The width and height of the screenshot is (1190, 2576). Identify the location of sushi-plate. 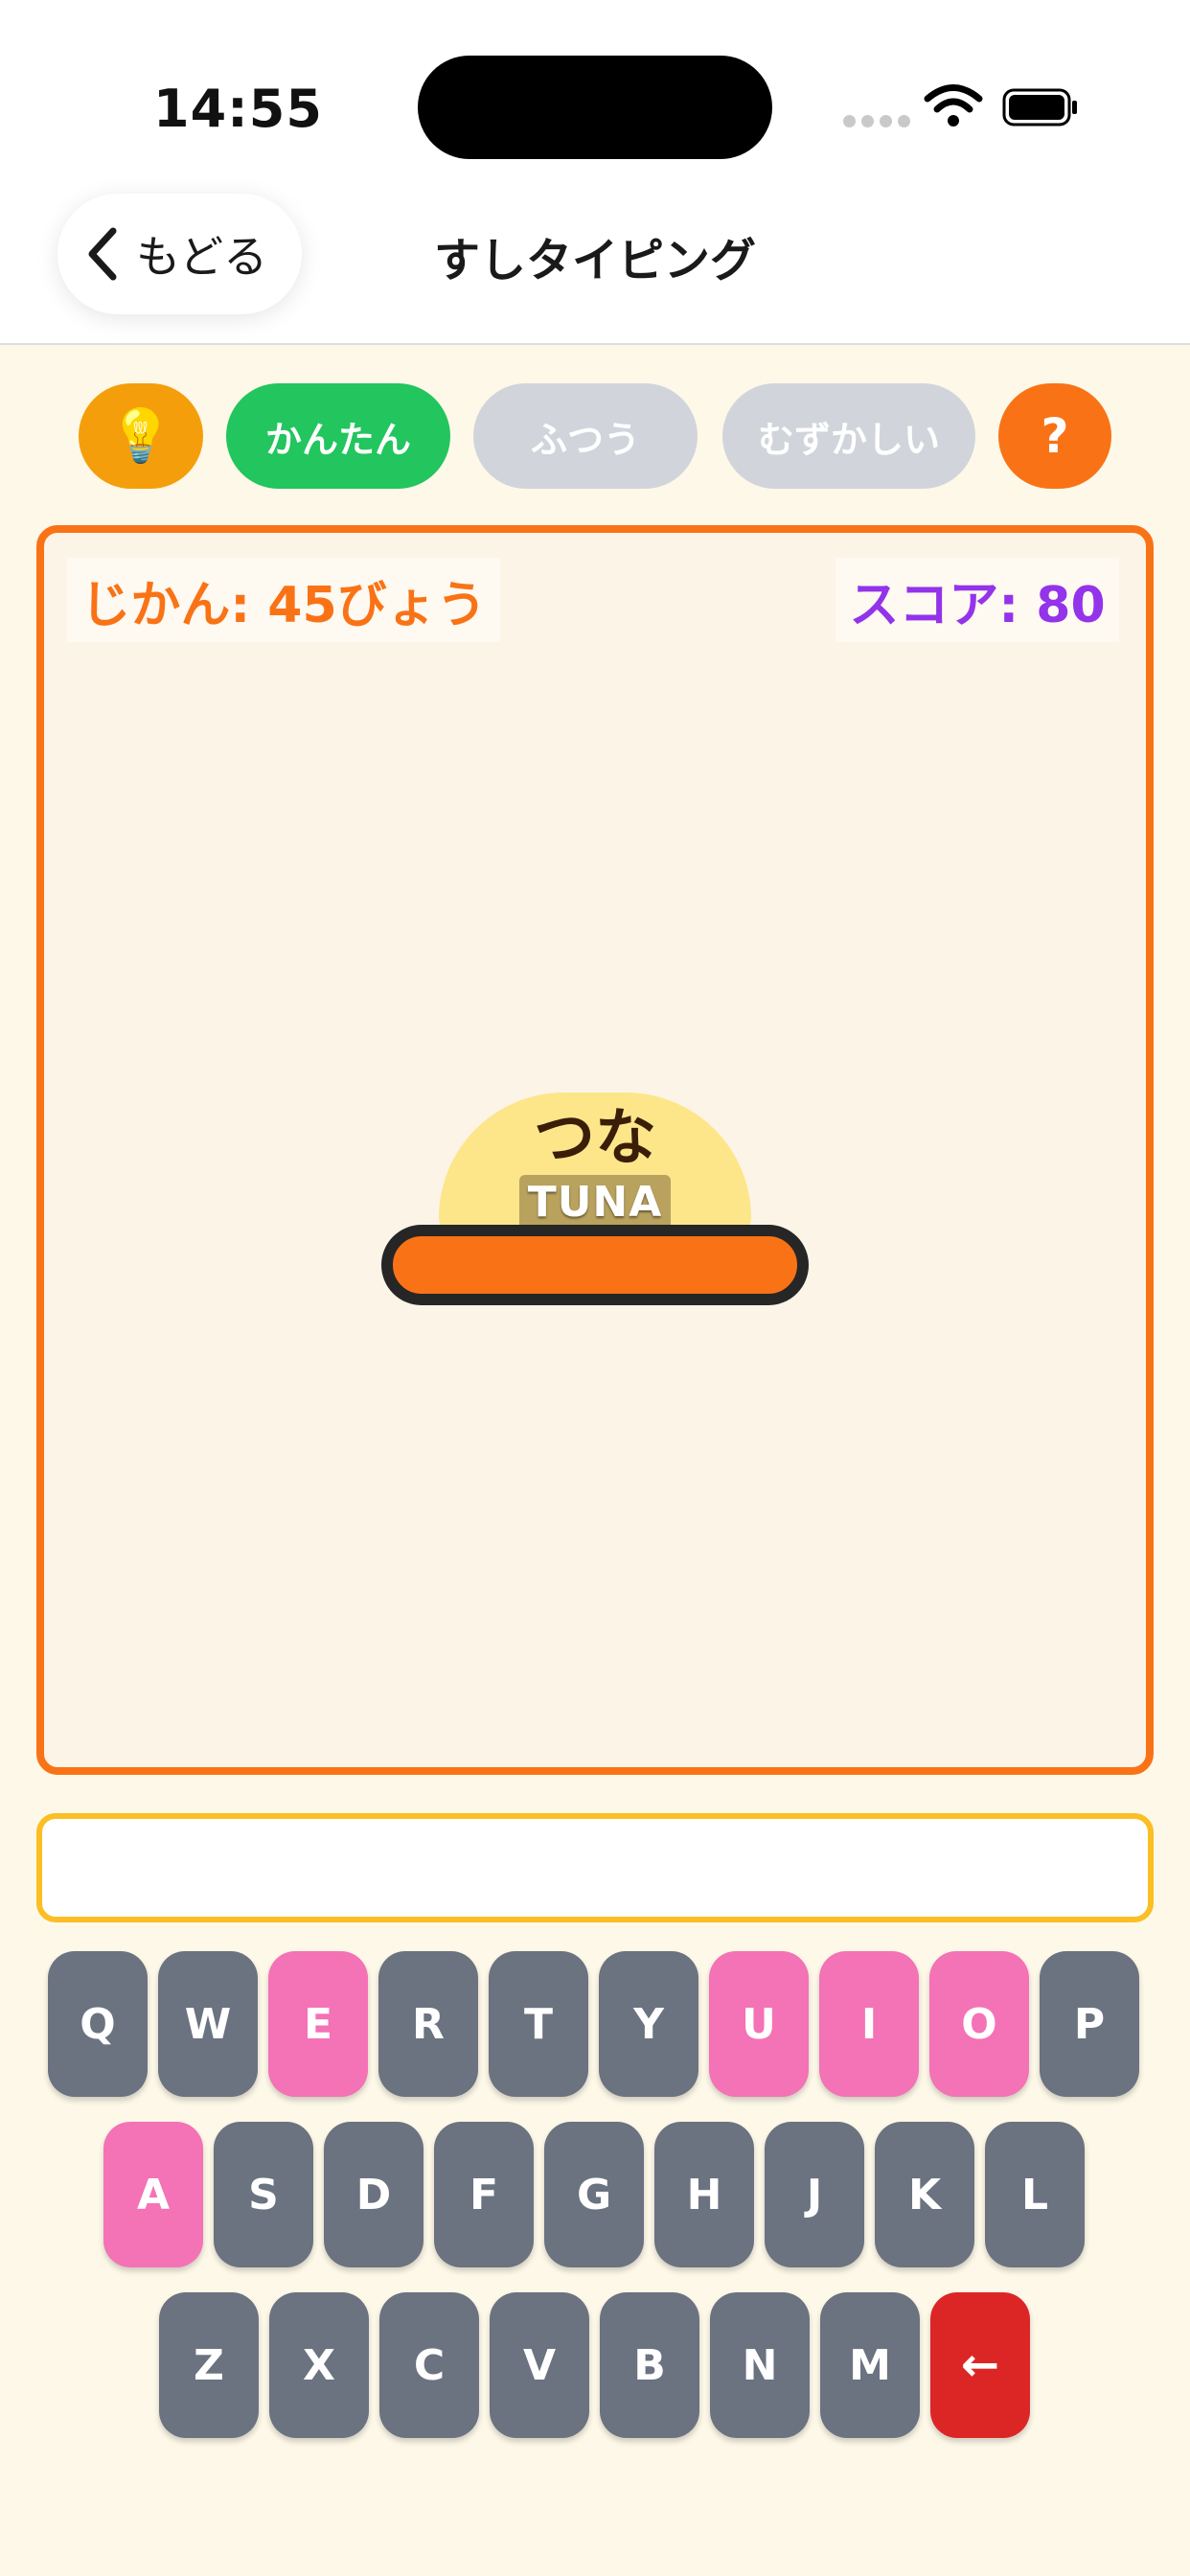
(595, 1265).